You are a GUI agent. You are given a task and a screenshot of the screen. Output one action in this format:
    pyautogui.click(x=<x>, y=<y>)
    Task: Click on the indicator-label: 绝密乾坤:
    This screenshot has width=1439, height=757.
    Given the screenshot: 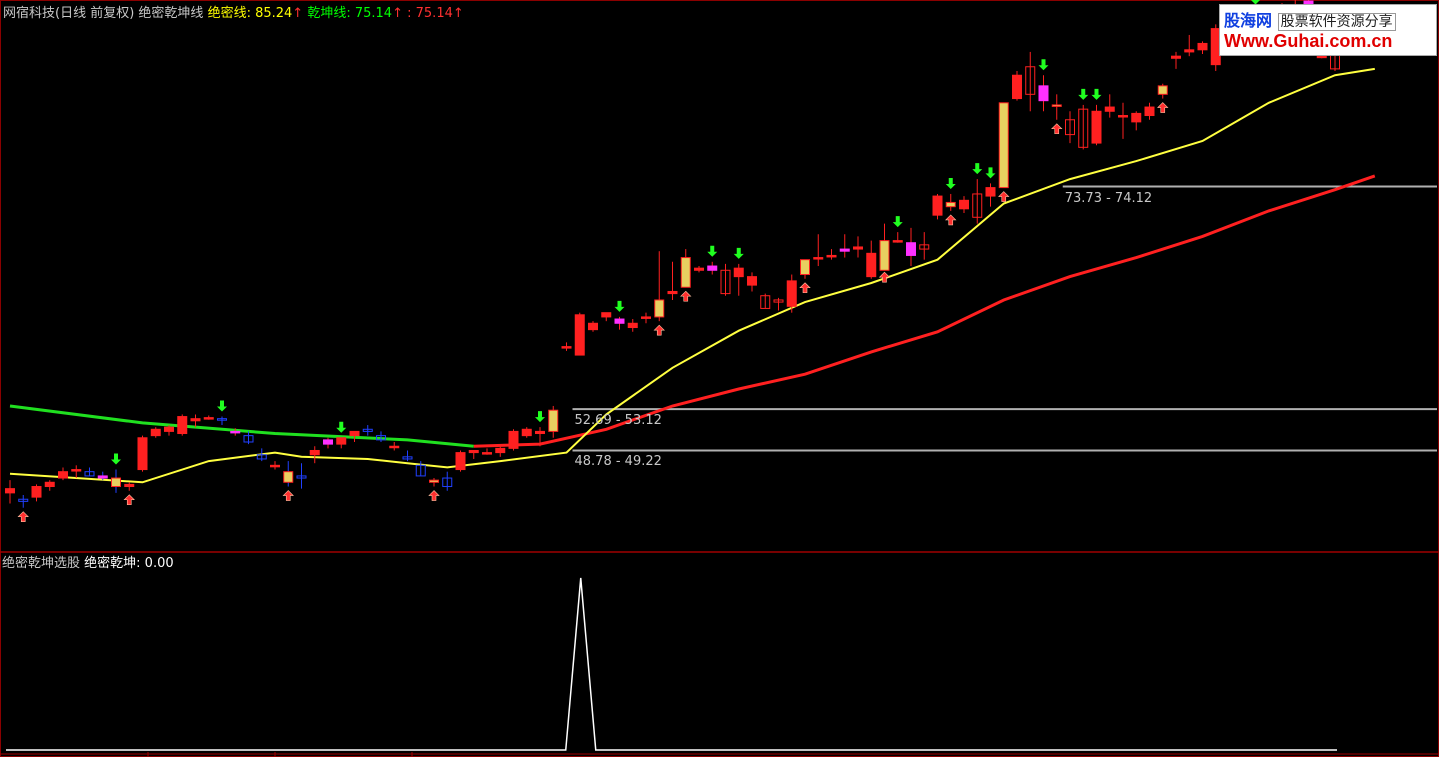 What is the action you would take?
    pyautogui.click(x=114, y=563)
    